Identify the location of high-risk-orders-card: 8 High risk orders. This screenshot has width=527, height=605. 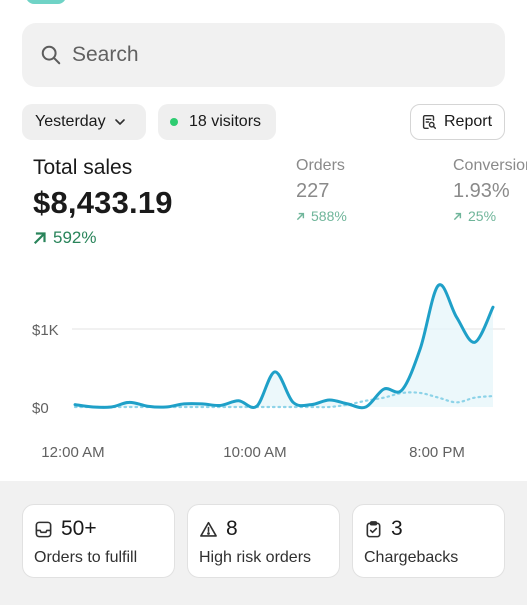
(263, 541).